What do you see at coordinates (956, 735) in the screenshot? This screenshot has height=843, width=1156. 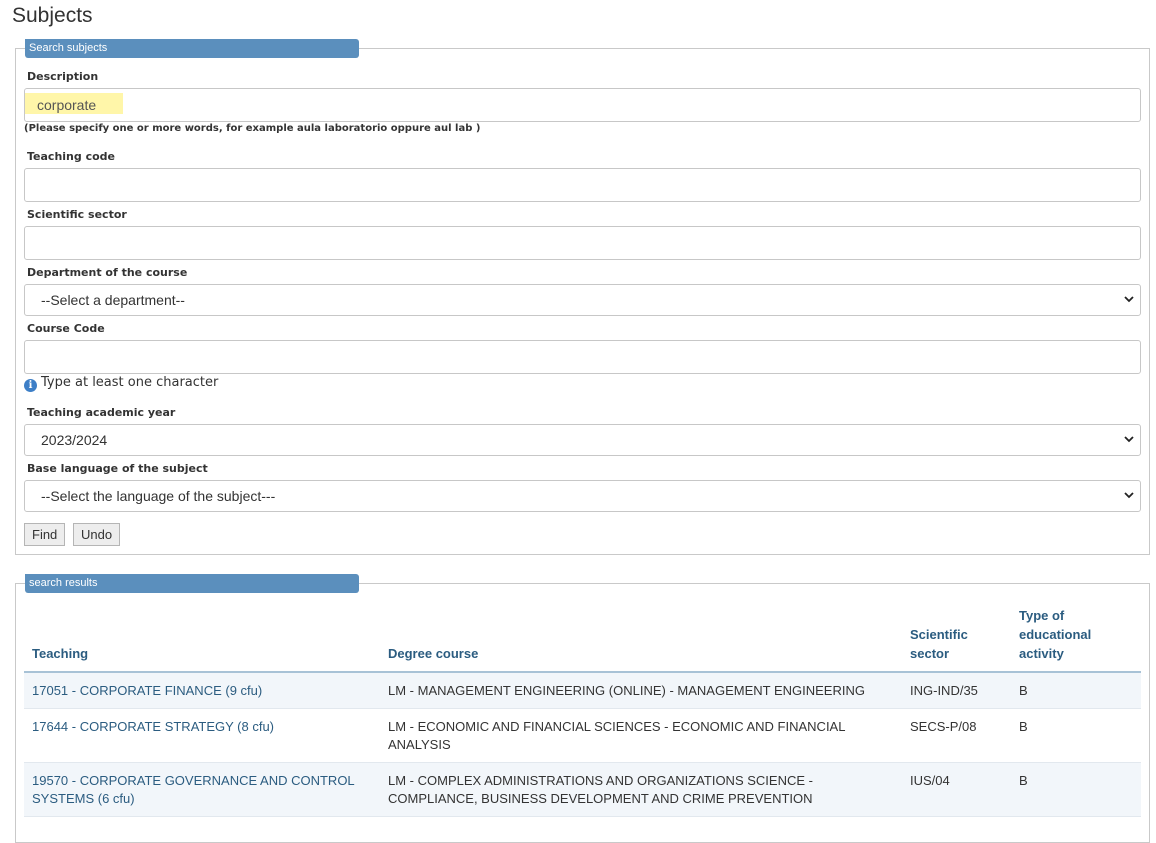 I see `sector-cell: SECS-P/08` at bounding box center [956, 735].